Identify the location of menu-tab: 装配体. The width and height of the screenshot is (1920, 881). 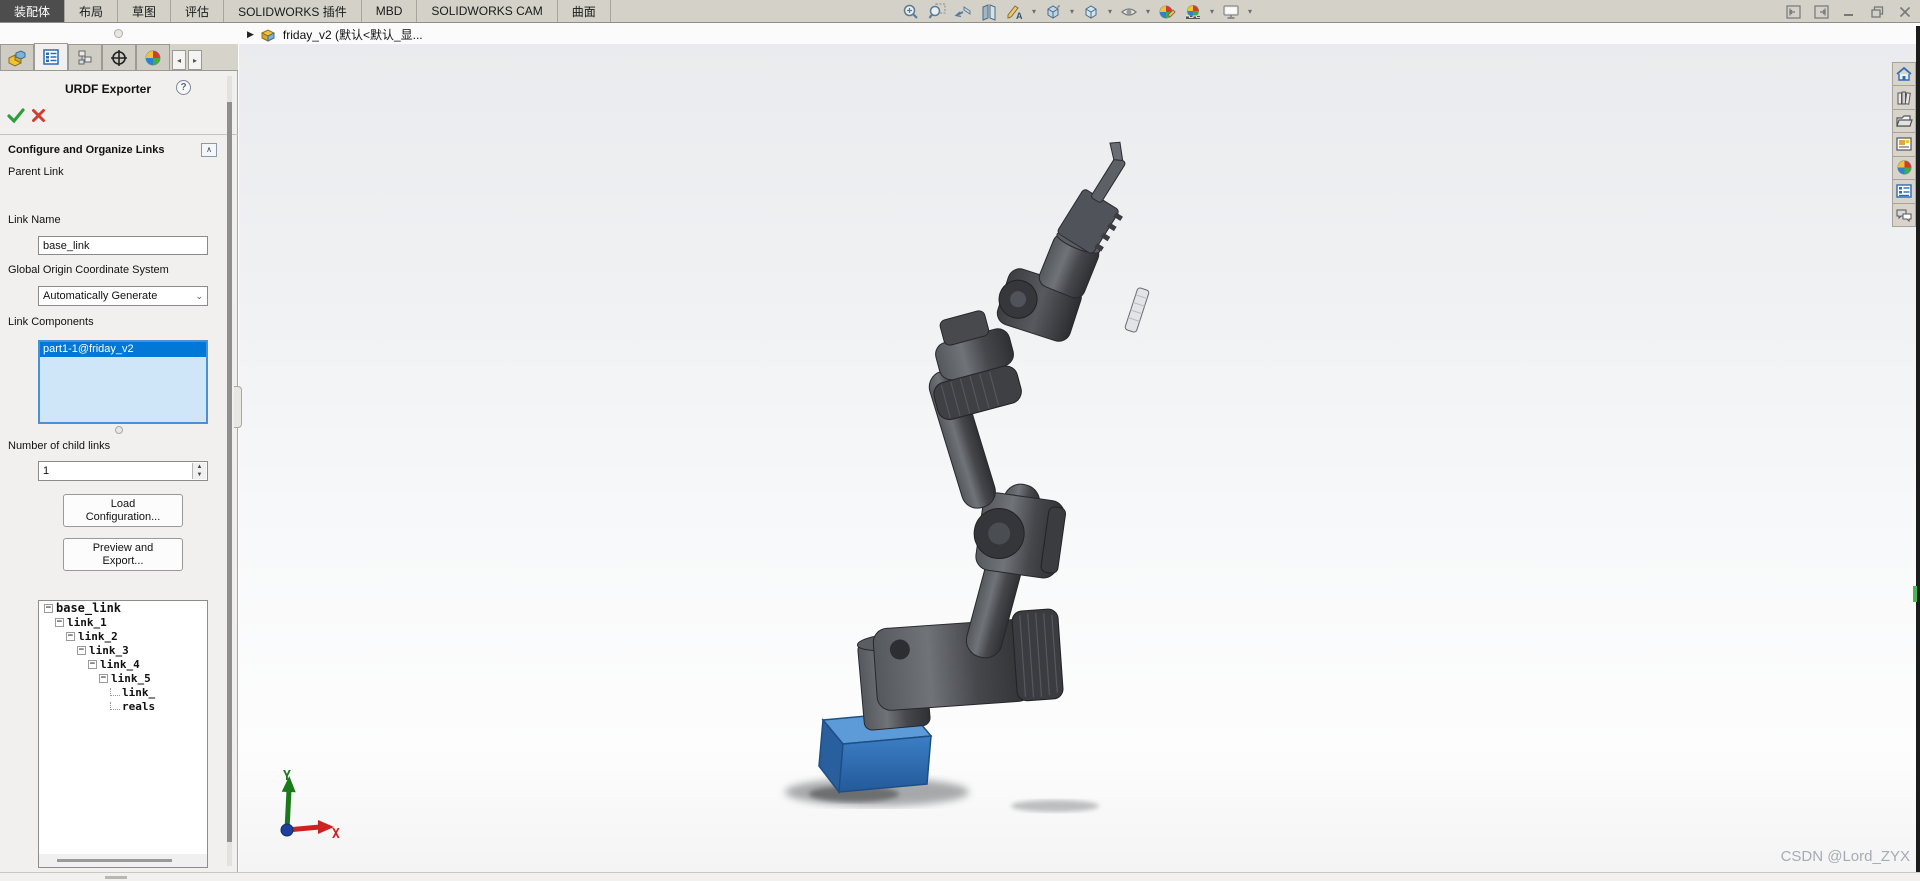
(33, 11).